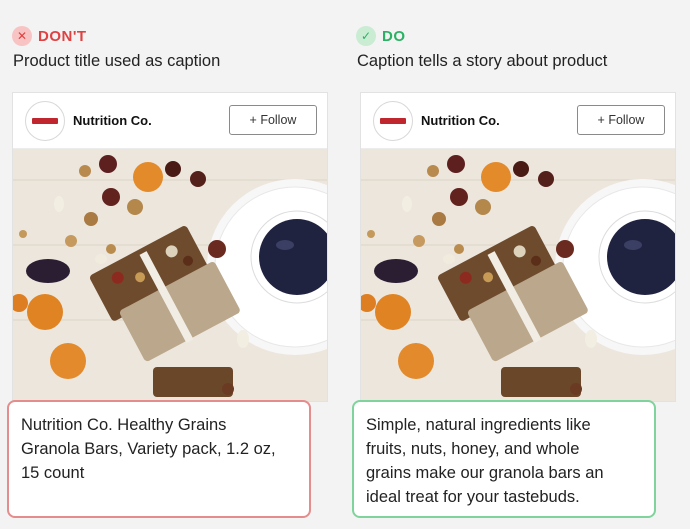 This screenshot has height=529, width=690. What do you see at coordinates (148, 449) in the screenshot?
I see `caption-line: Granola Bars, Variety pack, 1.2 oz,` at bounding box center [148, 449].